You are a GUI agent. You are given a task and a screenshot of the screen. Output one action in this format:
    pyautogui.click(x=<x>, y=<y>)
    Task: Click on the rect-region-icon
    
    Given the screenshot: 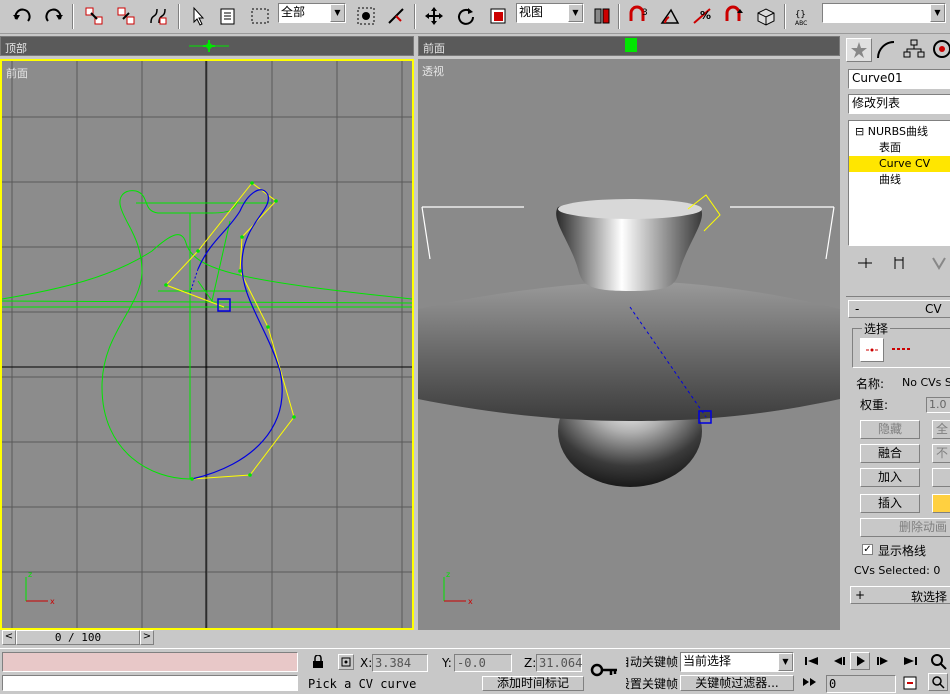 What is the action you would take?
    pyautogui.click(x=260, y=16)
    